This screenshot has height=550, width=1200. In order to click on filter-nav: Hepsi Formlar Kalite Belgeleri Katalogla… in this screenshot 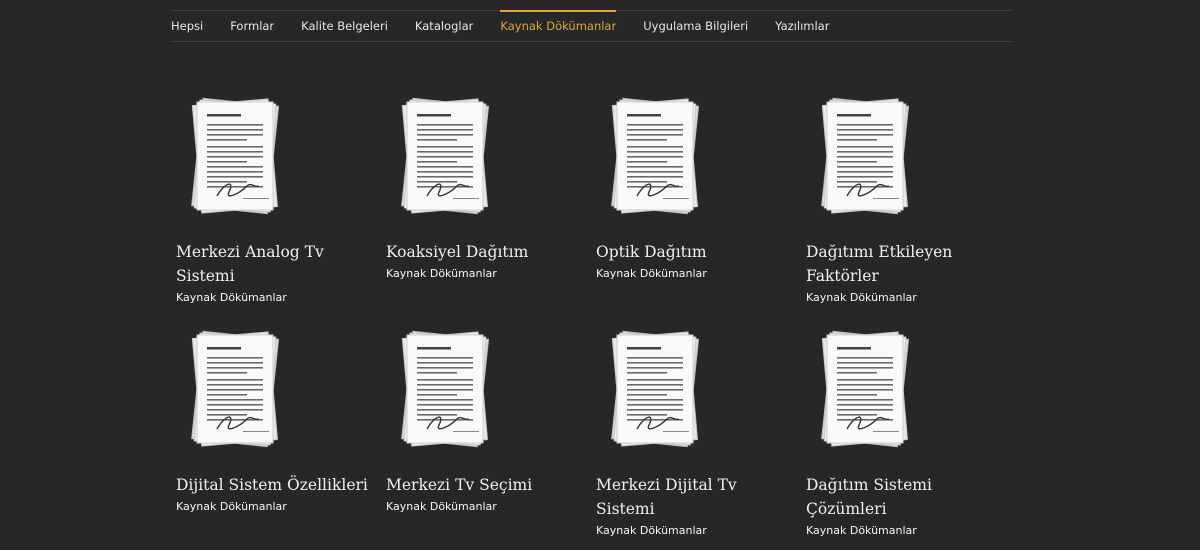, I will do `click(591, 26)`.